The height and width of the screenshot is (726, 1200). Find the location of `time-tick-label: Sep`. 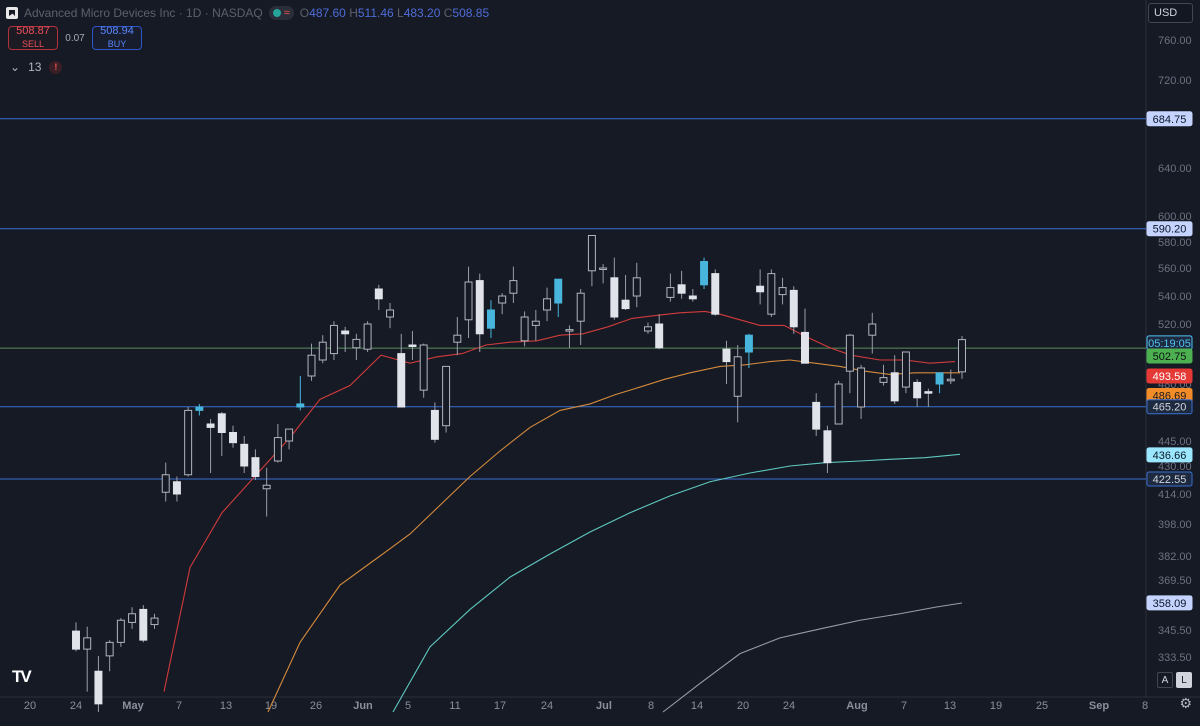

time-tick-label: Sep is located at coordinates (1099, 706).